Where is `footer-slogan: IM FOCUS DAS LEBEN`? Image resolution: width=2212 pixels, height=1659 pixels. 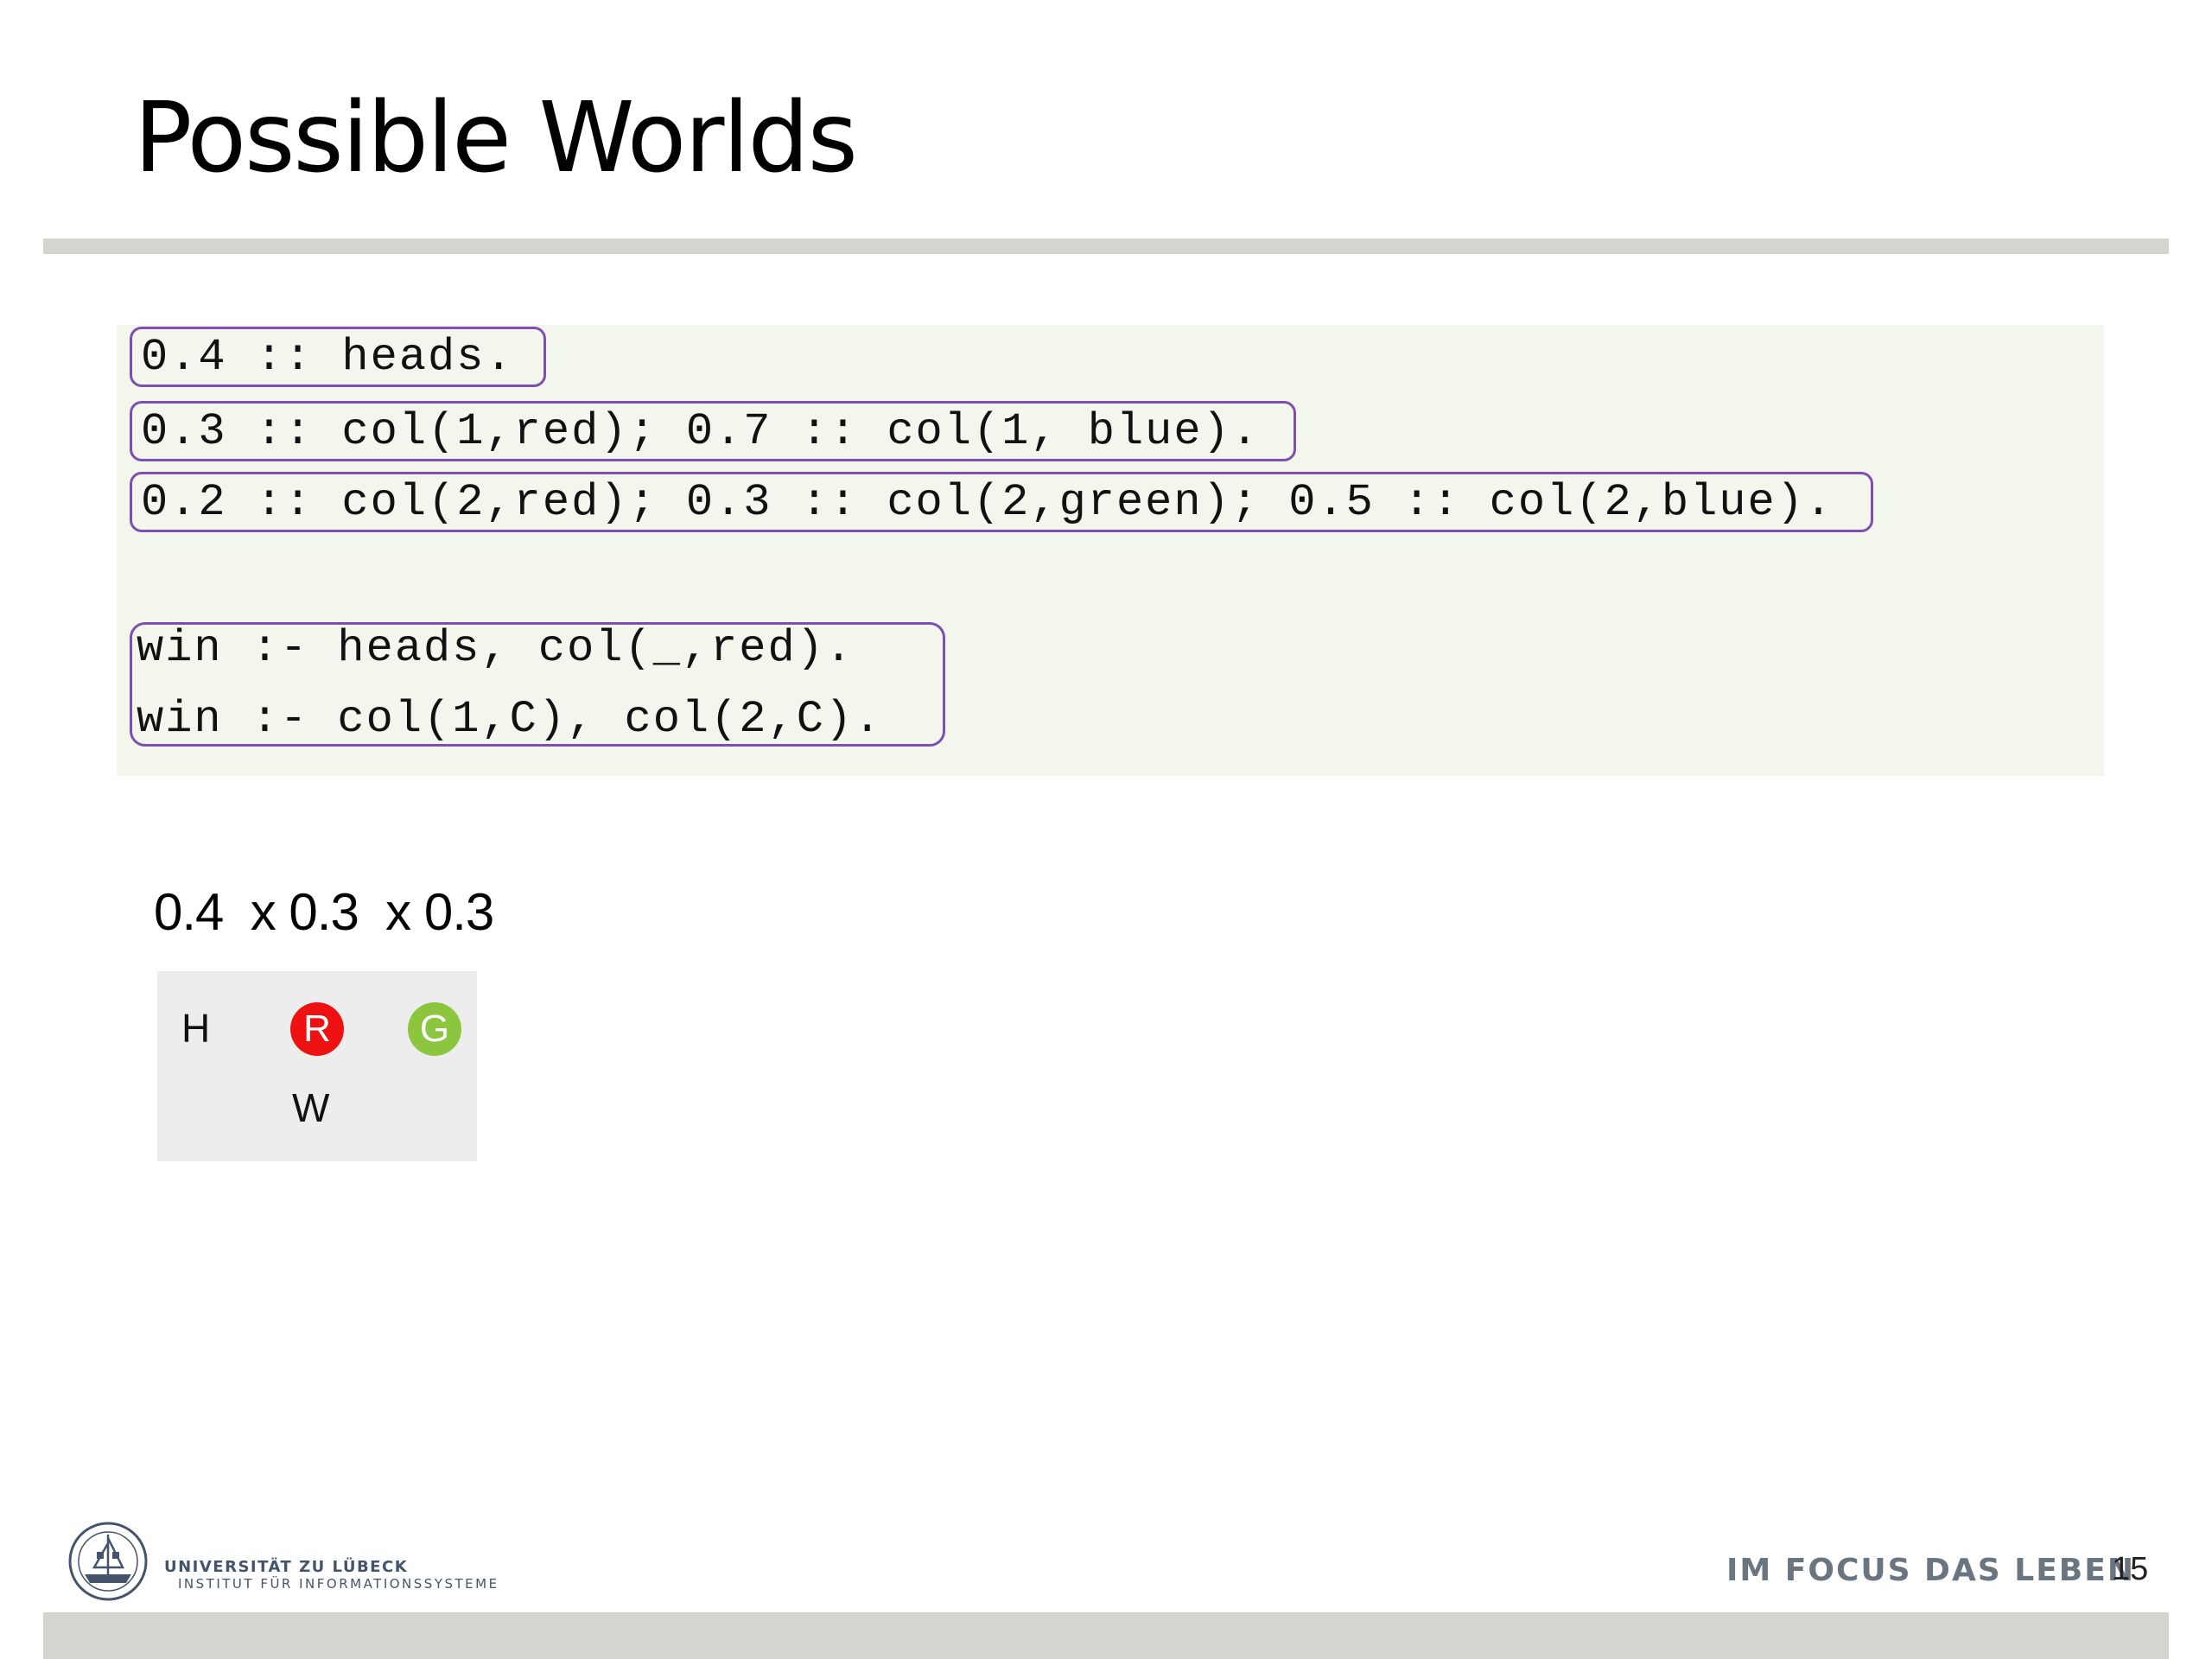 footer-slogan: IM FOCUS DAS LEBEN is located at coordinates (1930, 1570).